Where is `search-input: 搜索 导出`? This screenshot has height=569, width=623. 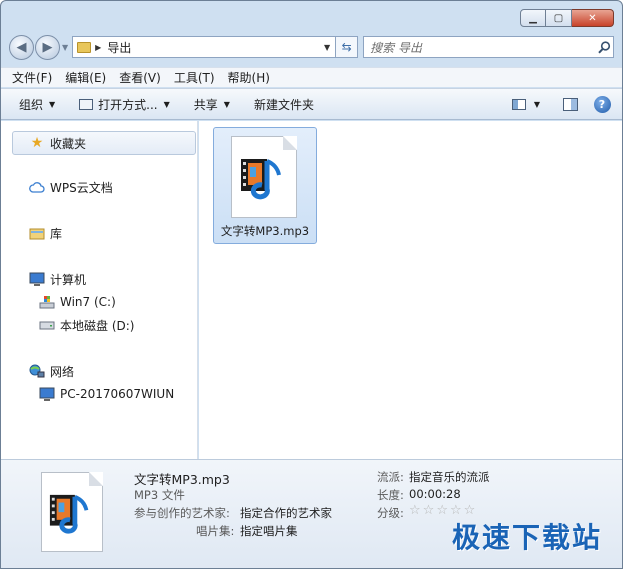
search-input: 搜索 导出 is located at coordinates (482, 47).